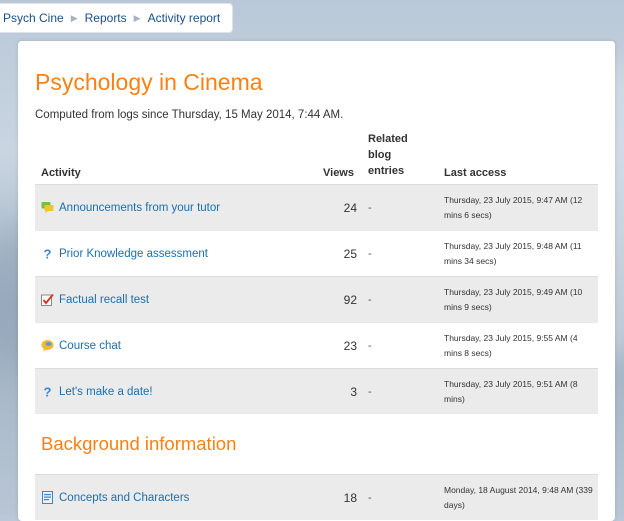 The width and height of the screenshot is (624, 521). I want to click on page-icon, so click(47, 497).